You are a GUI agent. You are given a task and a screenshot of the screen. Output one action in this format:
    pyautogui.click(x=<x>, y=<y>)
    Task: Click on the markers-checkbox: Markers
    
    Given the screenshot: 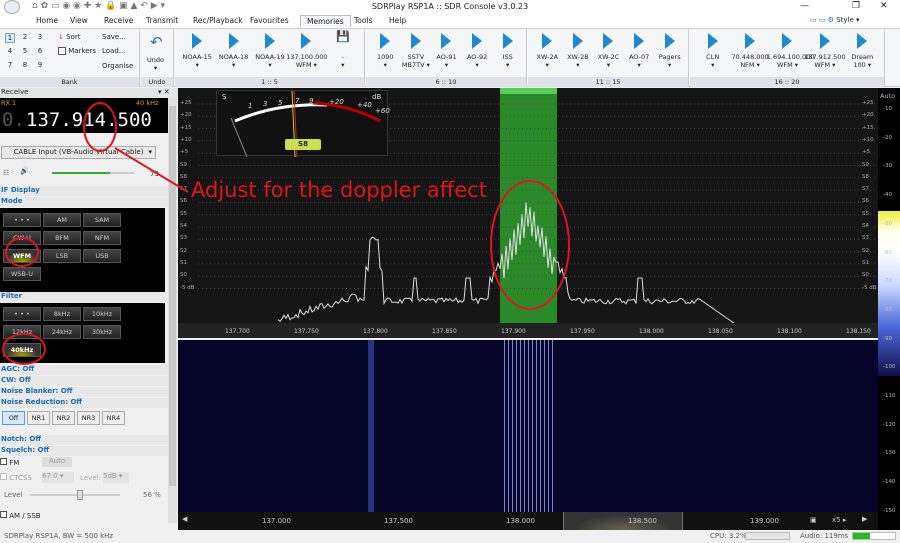 What is the action you would take?
    pyautogui.click(x=77, y=51)
    